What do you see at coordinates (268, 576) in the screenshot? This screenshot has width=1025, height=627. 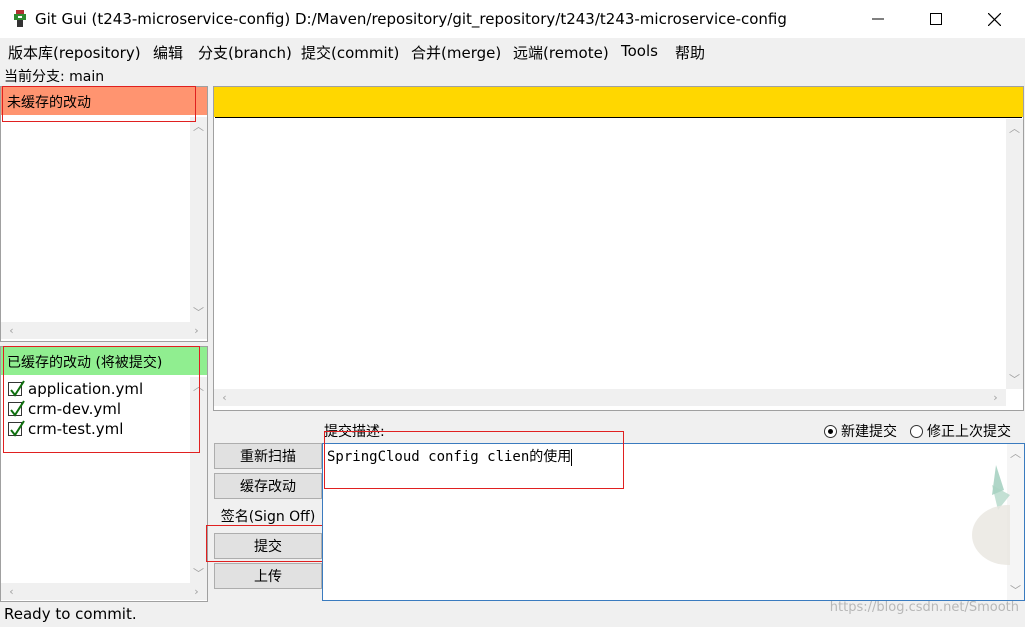 I see `push-button: 上传` at bounding box center [268, 576].